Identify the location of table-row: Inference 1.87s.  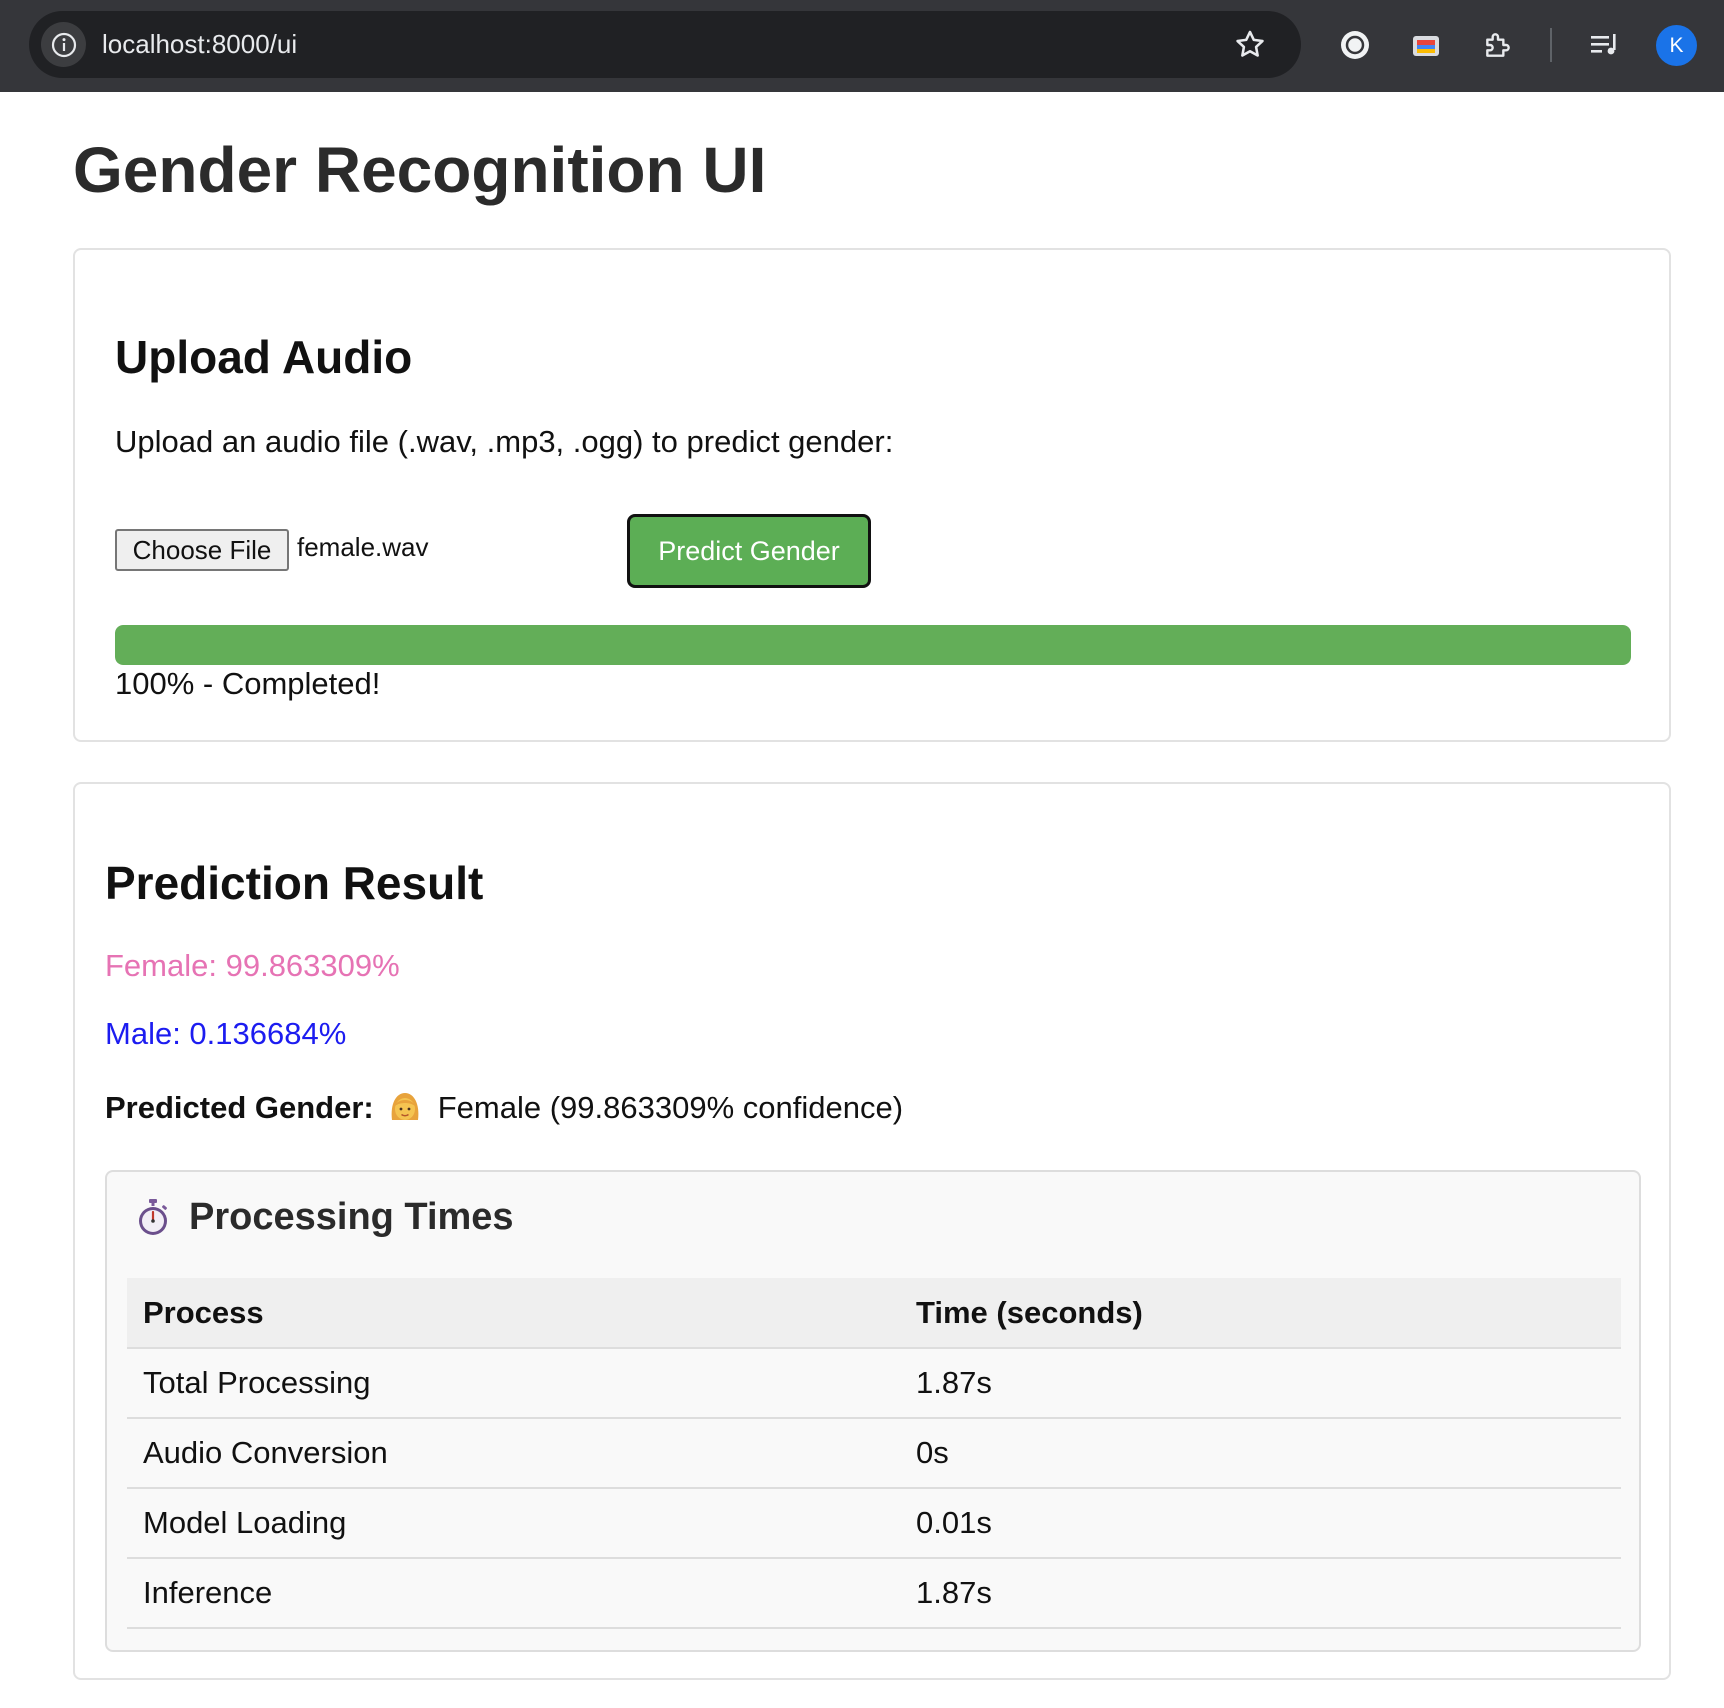
(874, 1593).